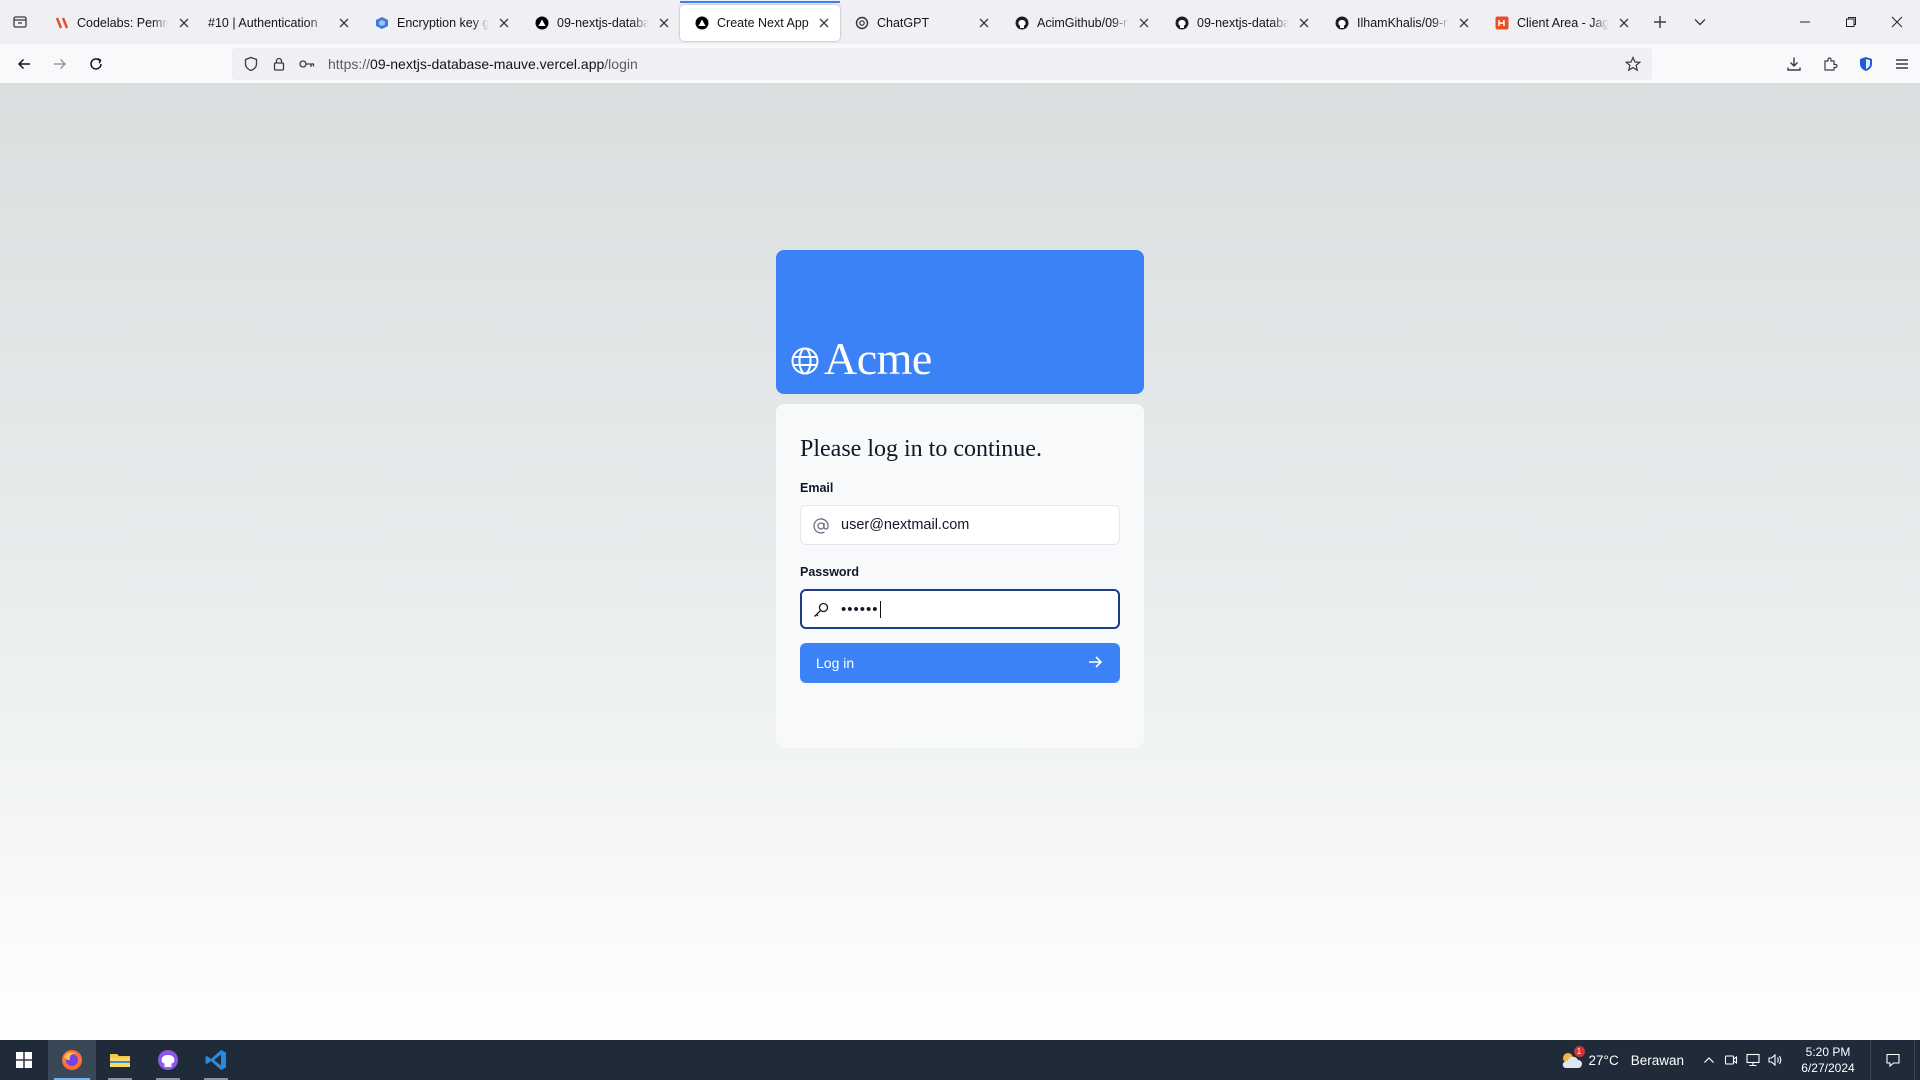 Image resolution: width=1920 pixels, height=1080 pixels. Describe the element at coordinates (760, 2) in the screenshot. I see `tab-loading-indicator` at that location.